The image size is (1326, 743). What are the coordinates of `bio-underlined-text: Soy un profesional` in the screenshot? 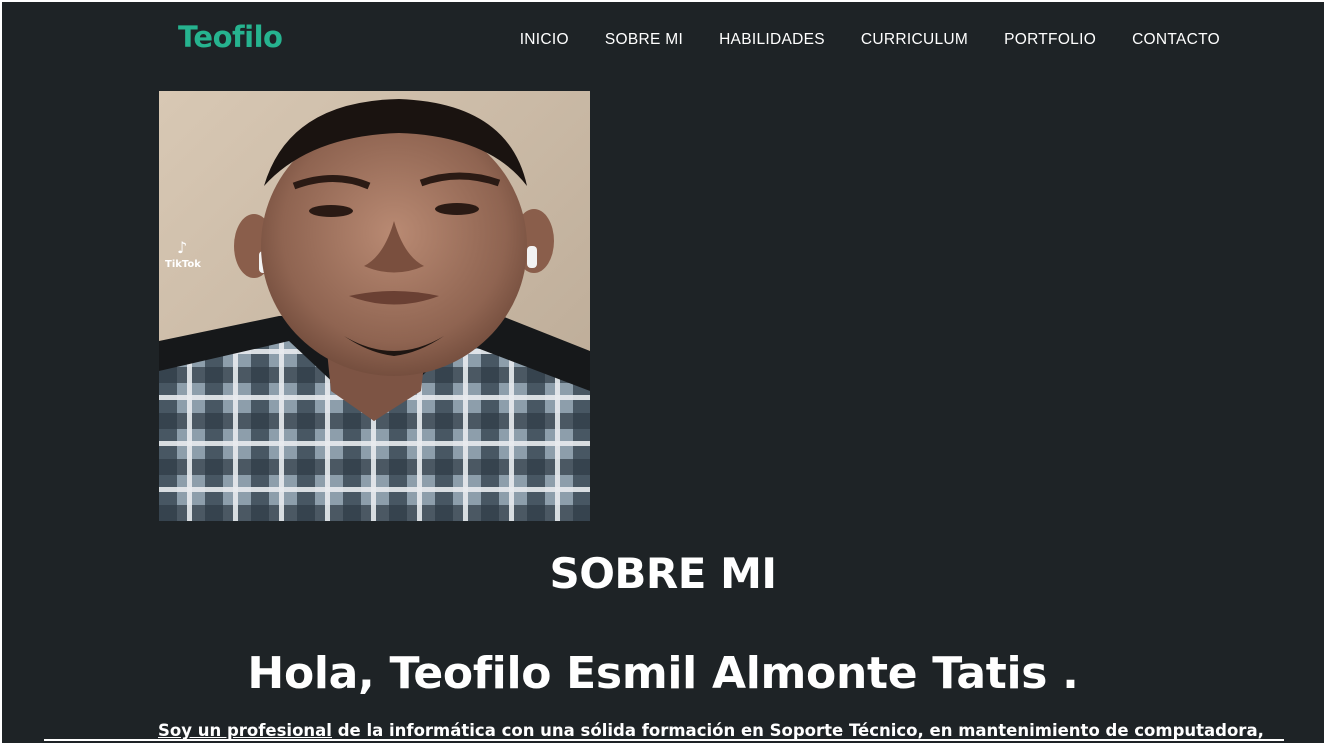 It's located at (245, 730).